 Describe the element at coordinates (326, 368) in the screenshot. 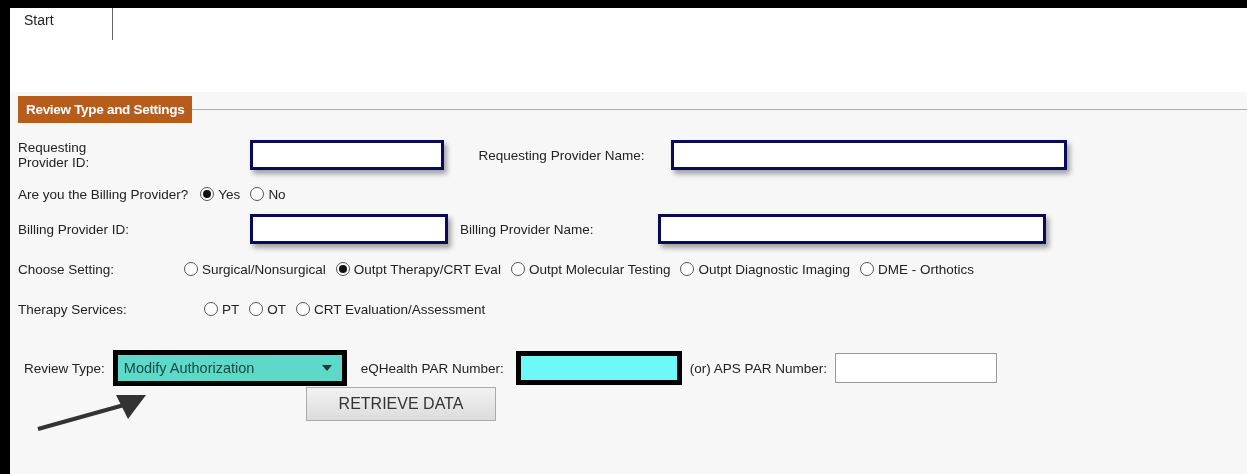

I see `caret-icon` at that location.